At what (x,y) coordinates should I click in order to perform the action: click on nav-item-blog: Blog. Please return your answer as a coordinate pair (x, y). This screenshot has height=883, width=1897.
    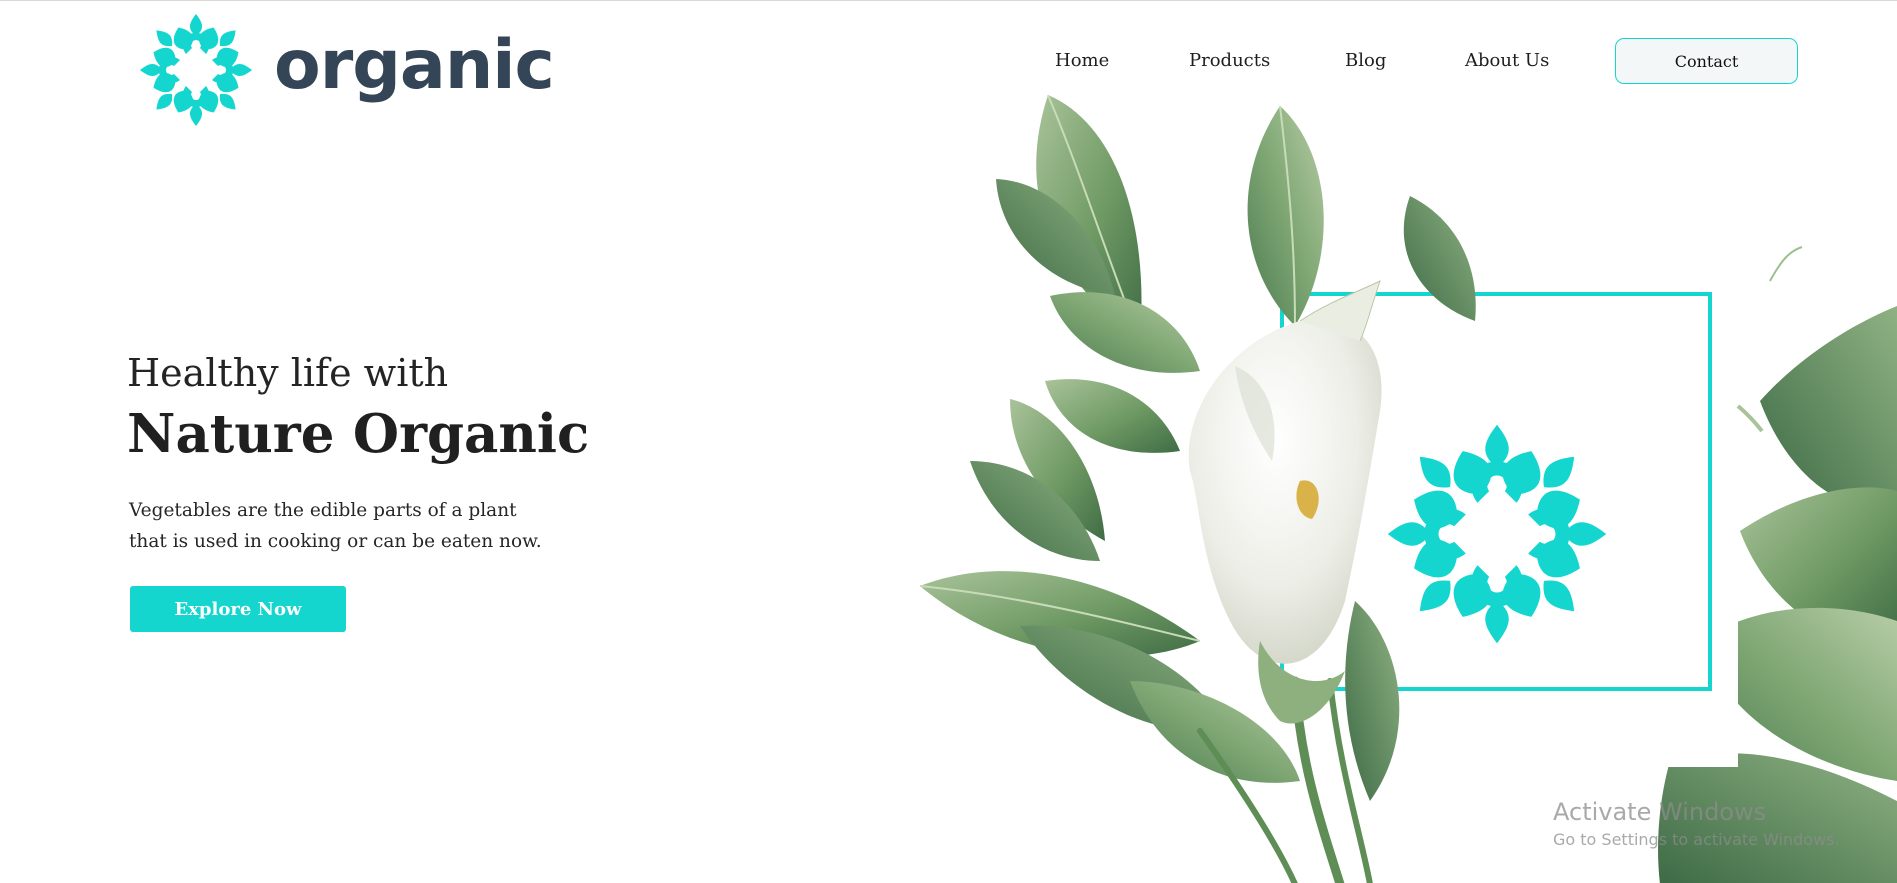
    Looking at the image, I should click on (1365, 60).